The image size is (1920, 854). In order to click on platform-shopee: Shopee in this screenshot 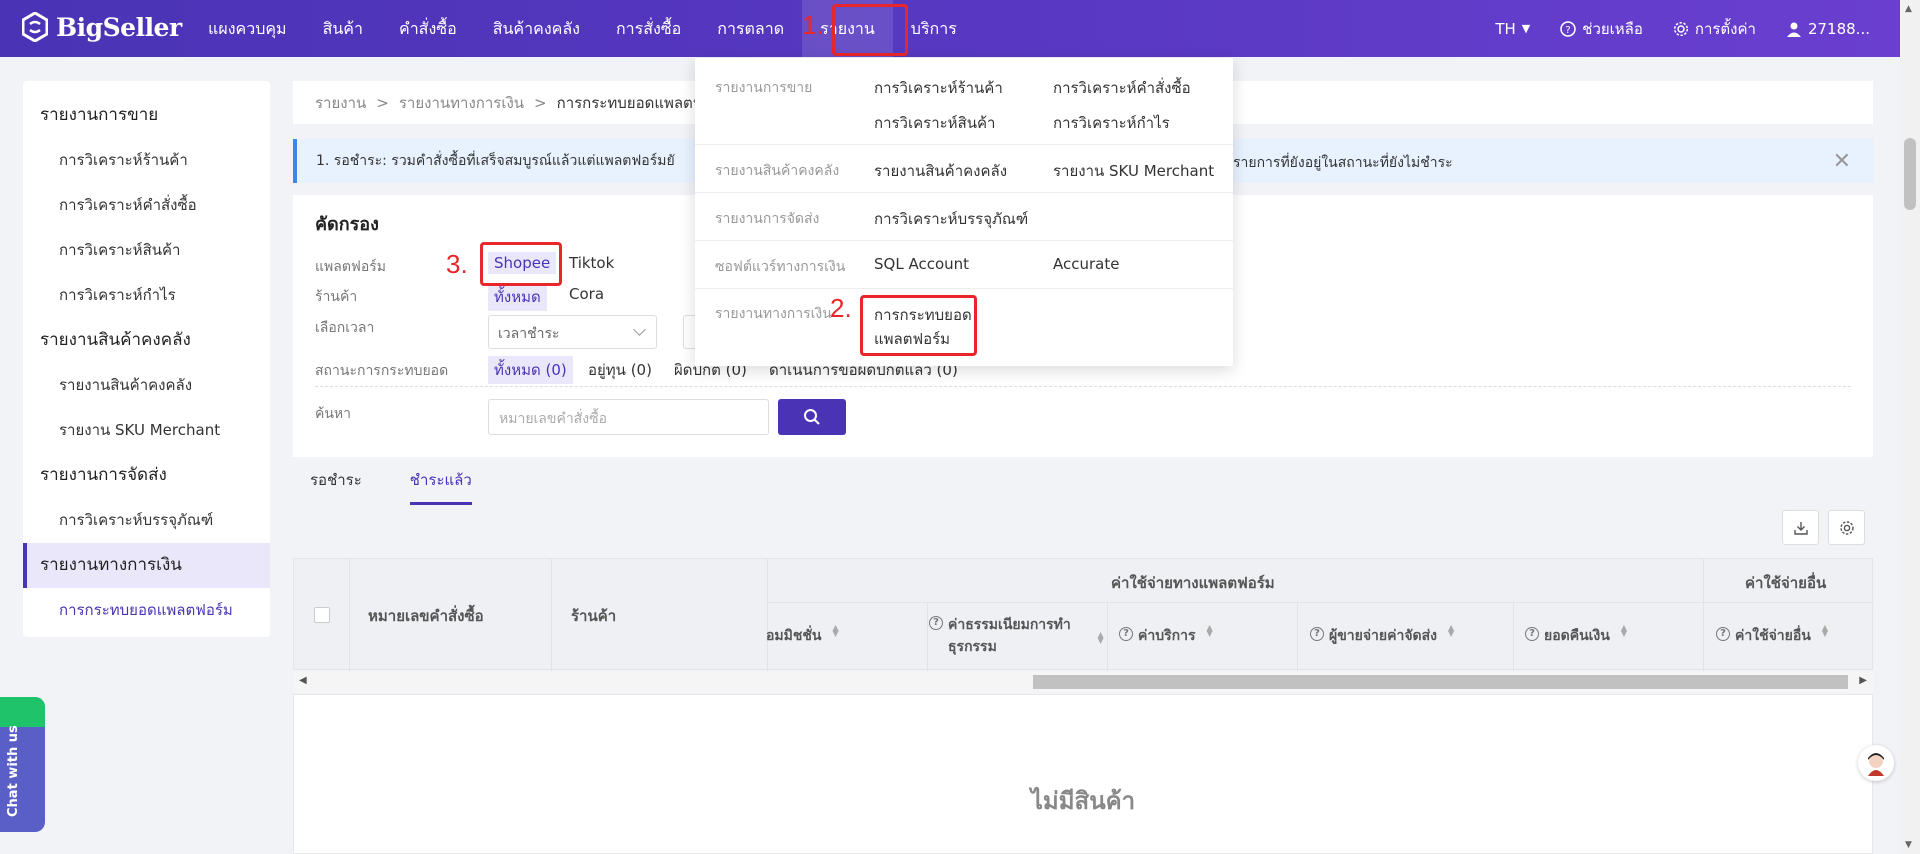, I will do `click(522, 263)`.